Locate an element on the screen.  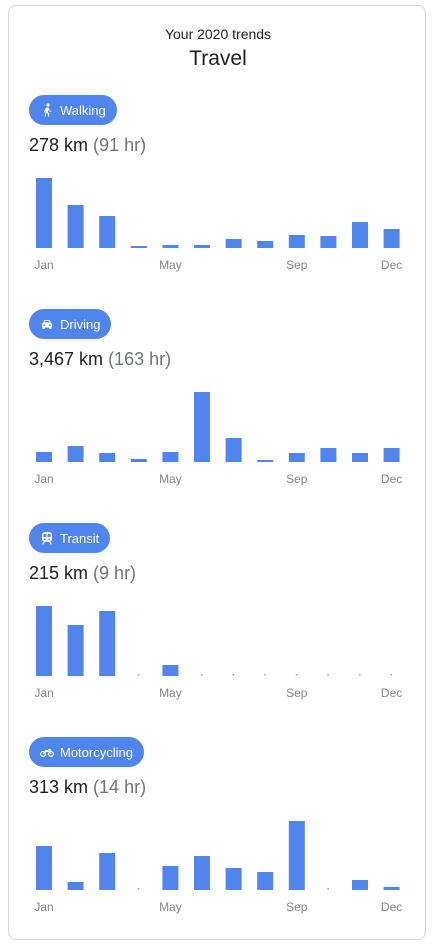
transit-bar-jan is located at coordinates (44, 641).